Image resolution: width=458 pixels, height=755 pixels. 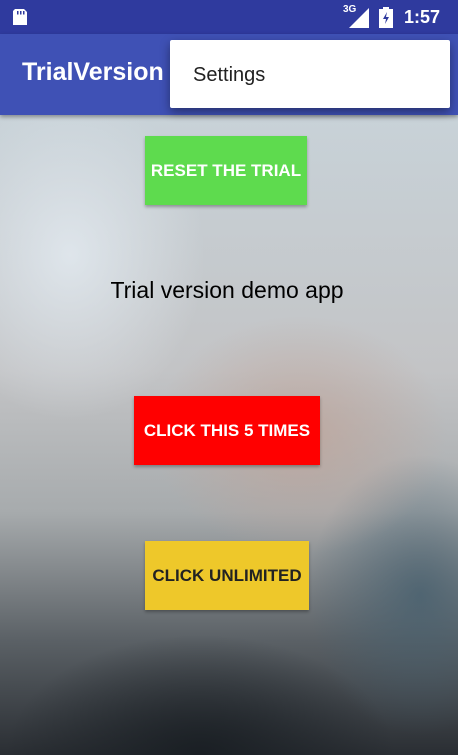 What do you see at coordinates (422, 17) in the screenshot?
I see `status-time: 1:57` at bounding box center [422, 17].